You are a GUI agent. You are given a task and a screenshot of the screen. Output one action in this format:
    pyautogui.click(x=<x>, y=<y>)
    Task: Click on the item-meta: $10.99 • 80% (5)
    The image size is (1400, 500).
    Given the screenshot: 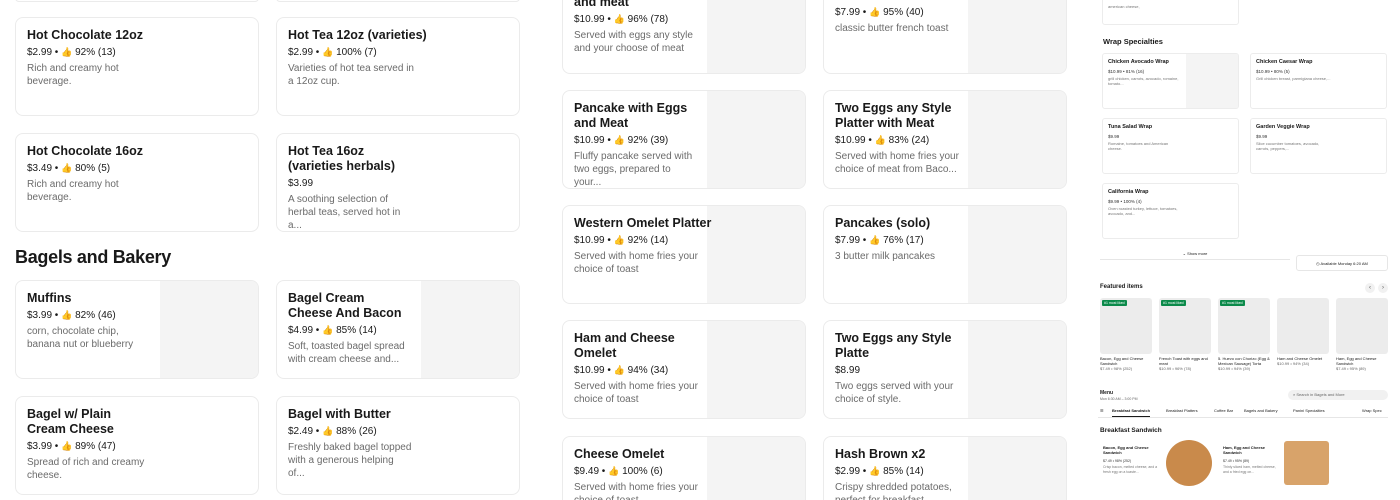 What is the action you would take?
    pyautogui.click(x=1273, y=71)
    